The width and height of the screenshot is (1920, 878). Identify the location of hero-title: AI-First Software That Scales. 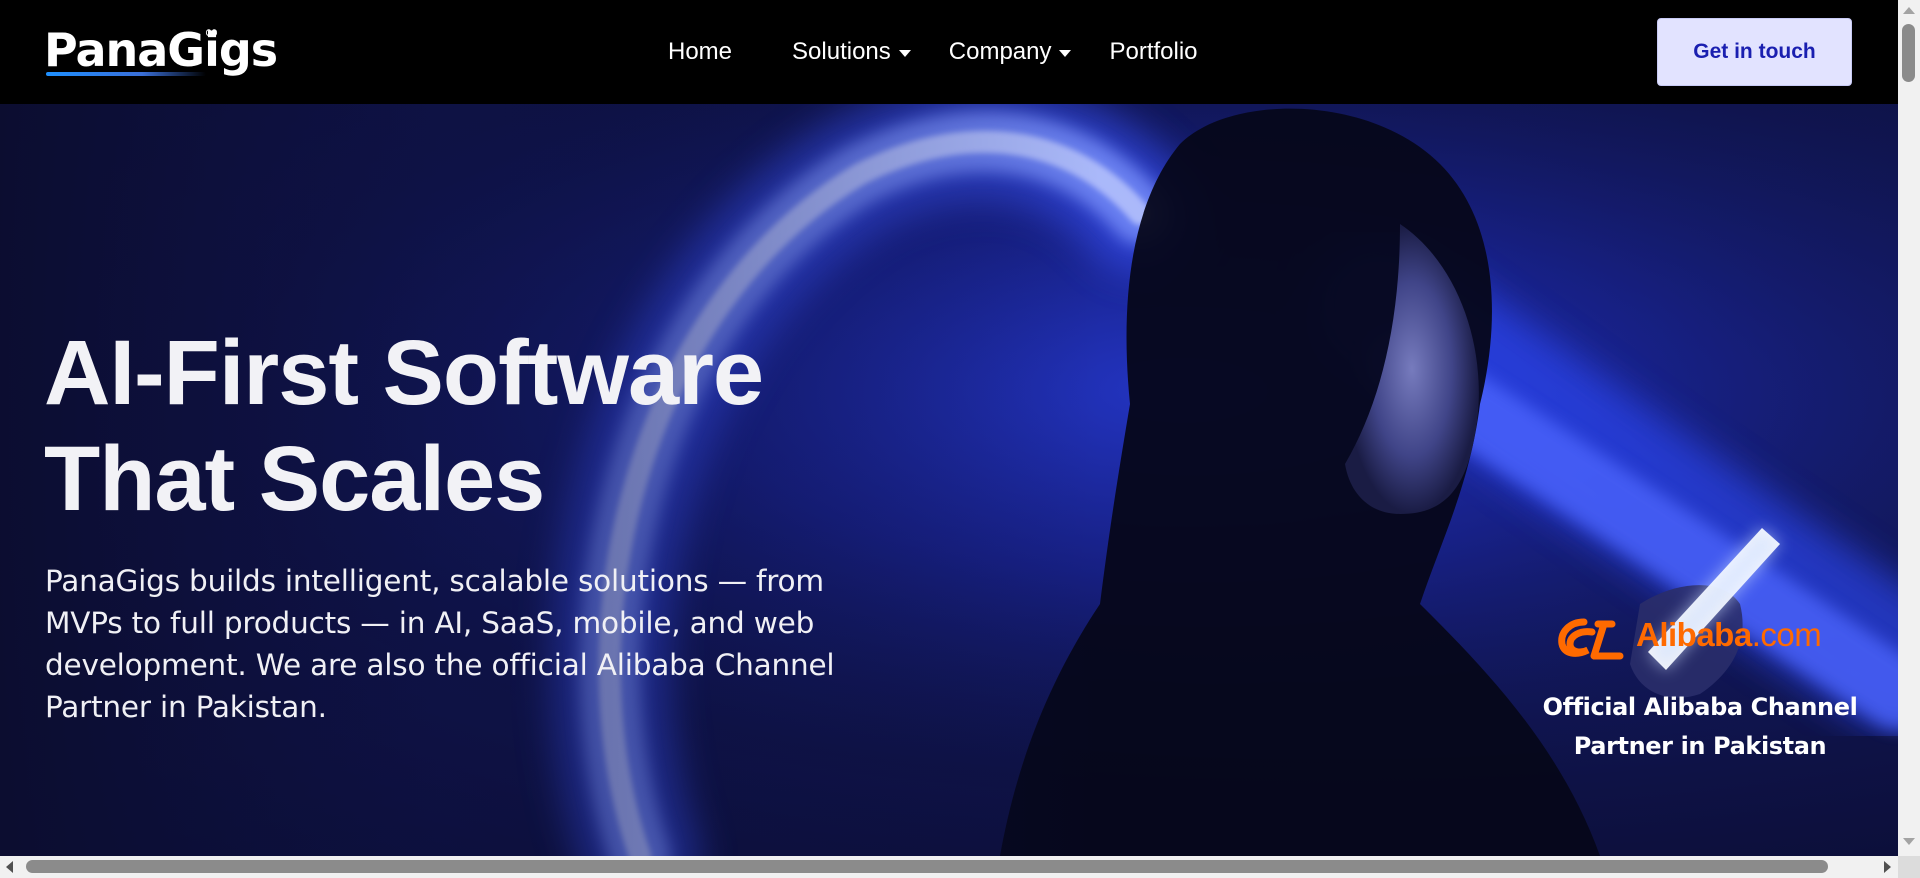
(494, 426).